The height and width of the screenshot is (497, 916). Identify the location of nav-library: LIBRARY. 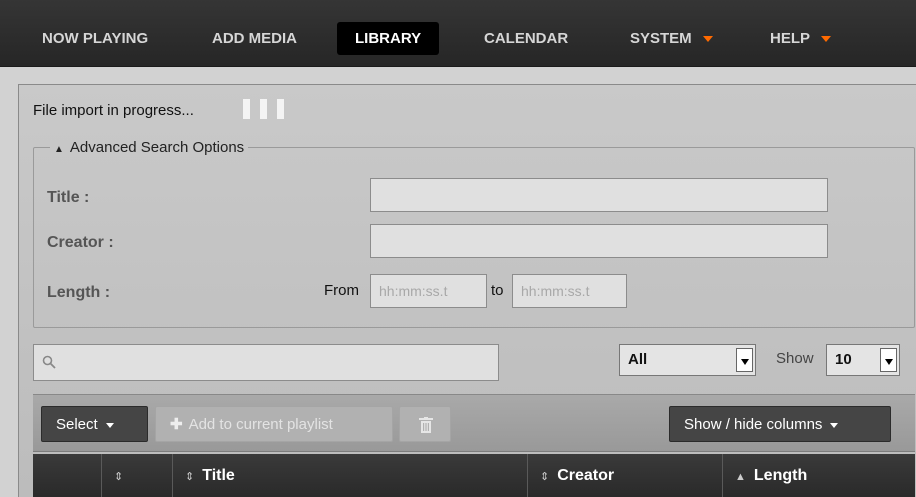
(388, 38).